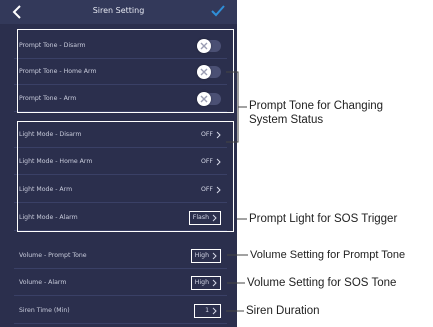  What do you see at coordinates (322, 283) in the screenshot?
I see `annotation-volume-sos: Volume Setting for SOS Tone` at bounding box center [322, 283].